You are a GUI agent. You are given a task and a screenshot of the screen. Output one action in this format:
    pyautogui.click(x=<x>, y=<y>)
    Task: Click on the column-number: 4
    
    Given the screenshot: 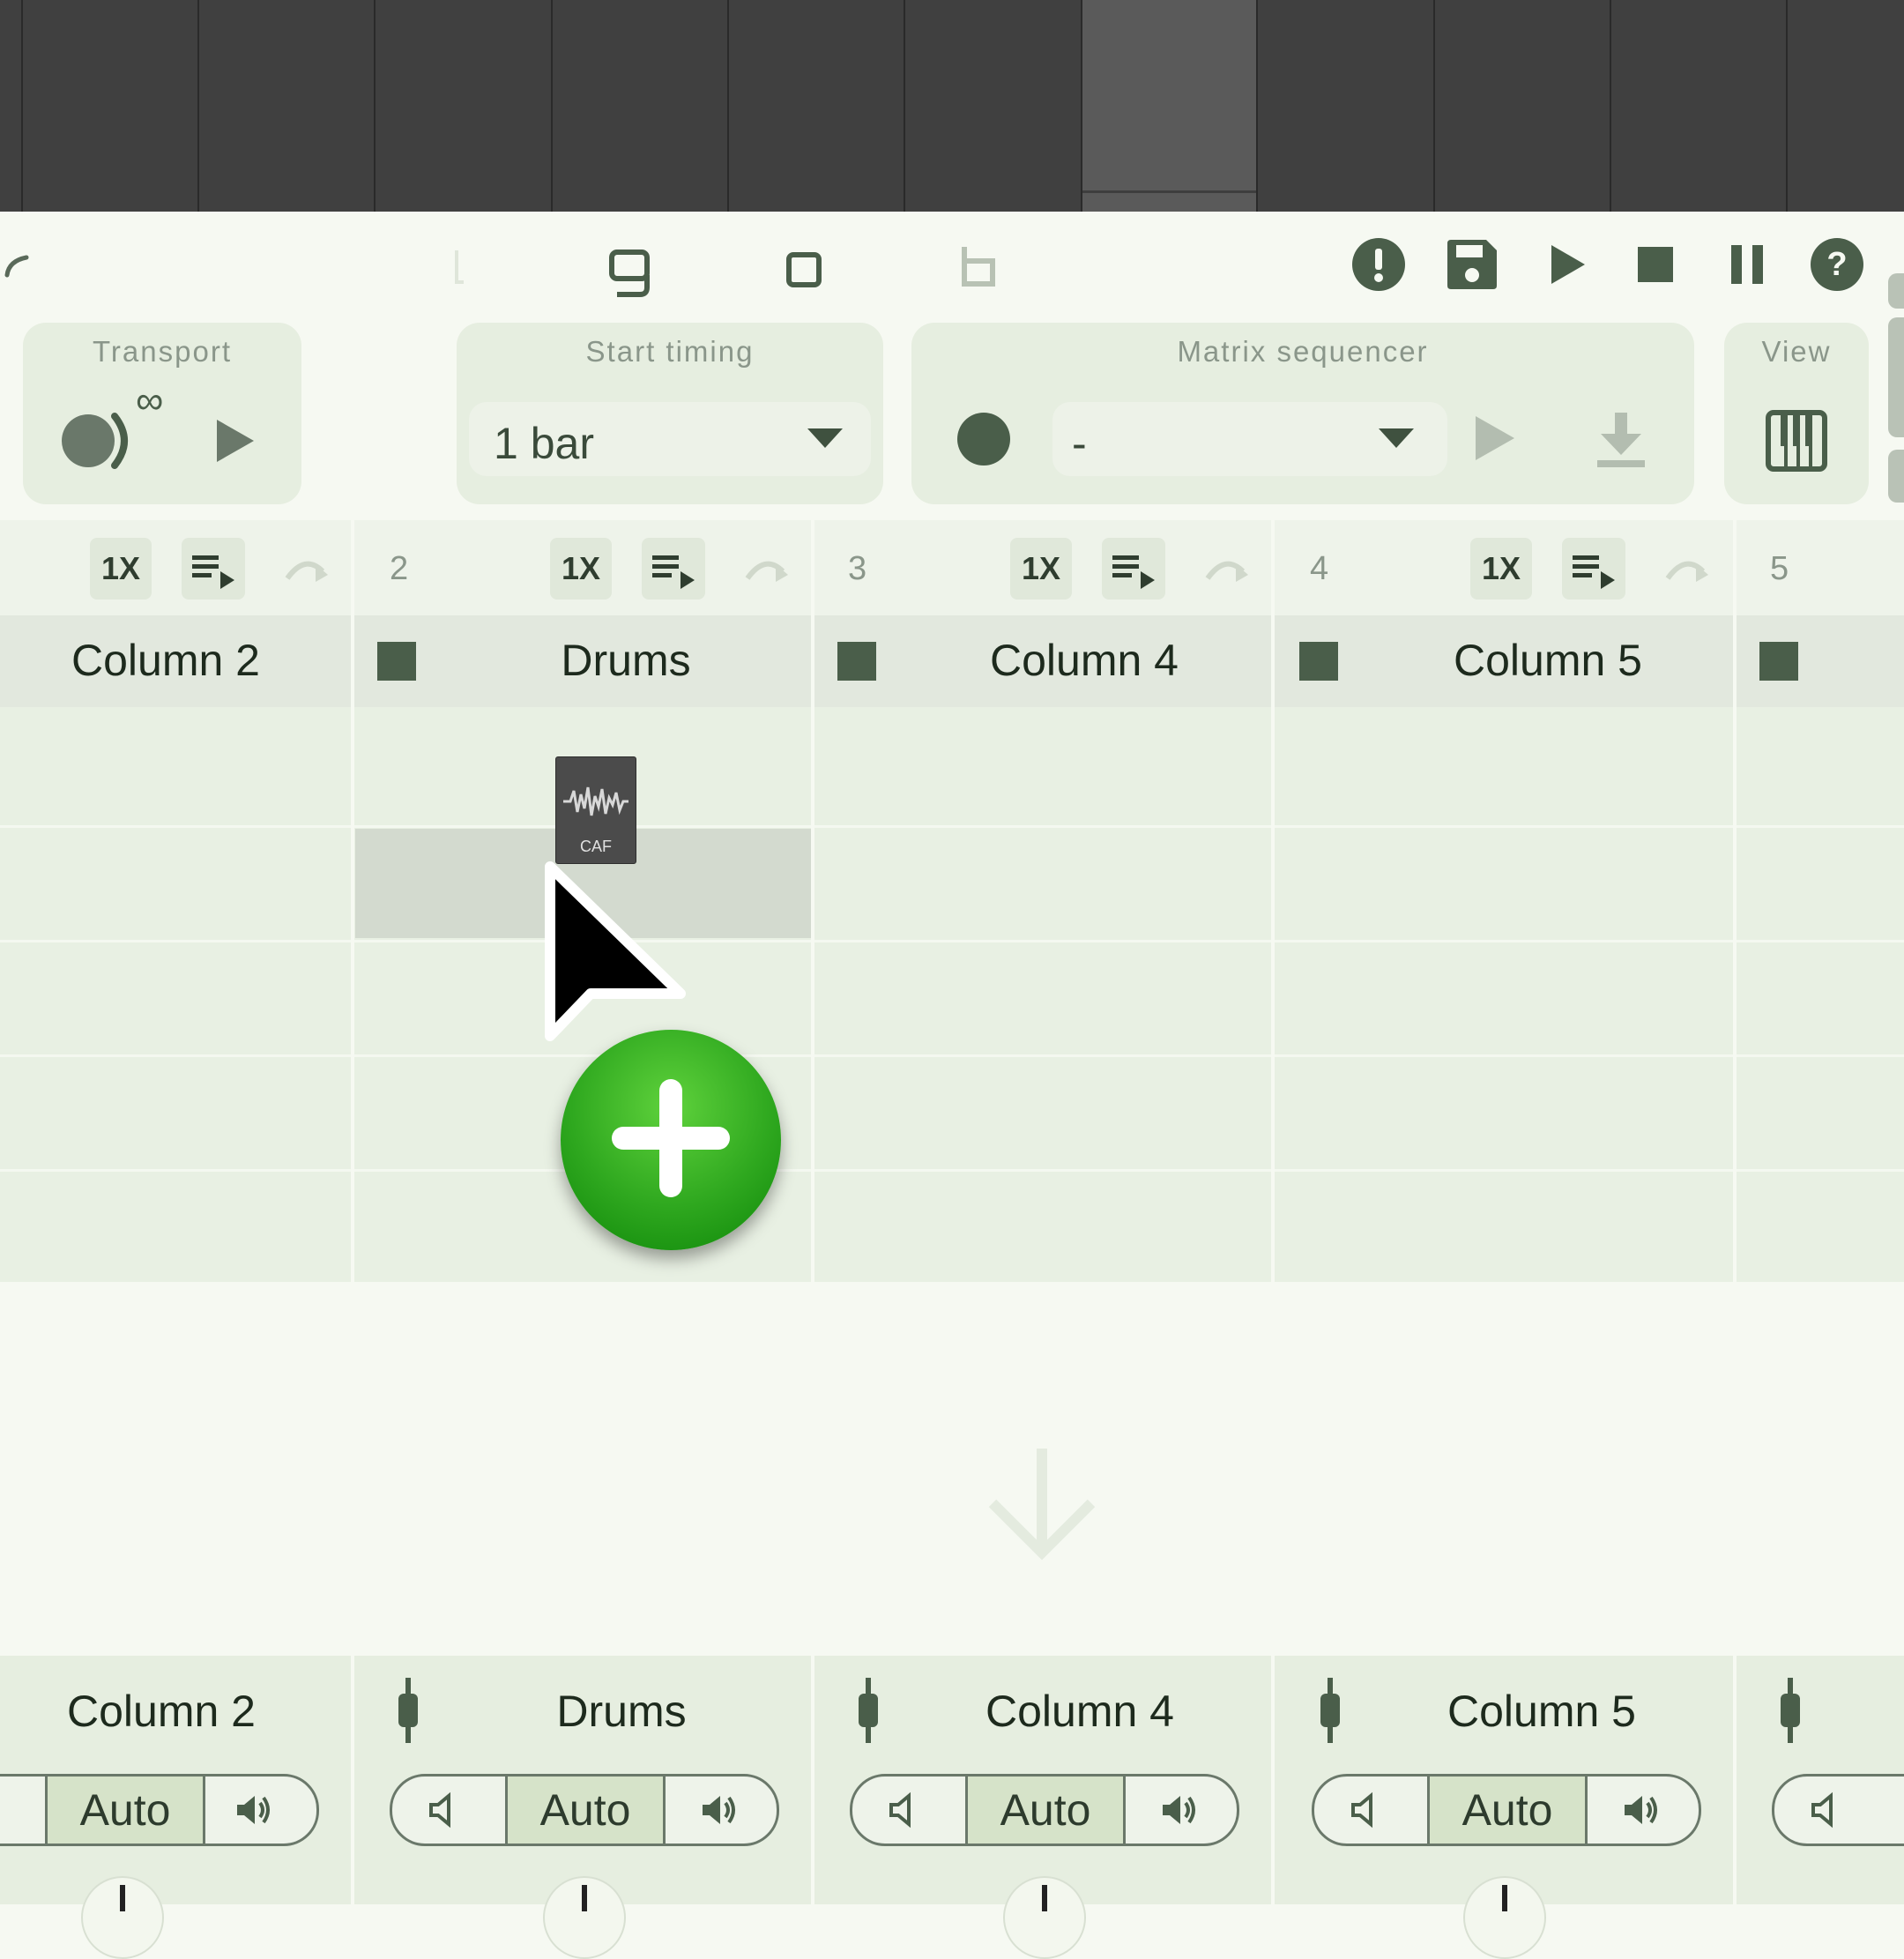 What is the action you would take?
    pyautogui.click(x=1319, y=568)
    